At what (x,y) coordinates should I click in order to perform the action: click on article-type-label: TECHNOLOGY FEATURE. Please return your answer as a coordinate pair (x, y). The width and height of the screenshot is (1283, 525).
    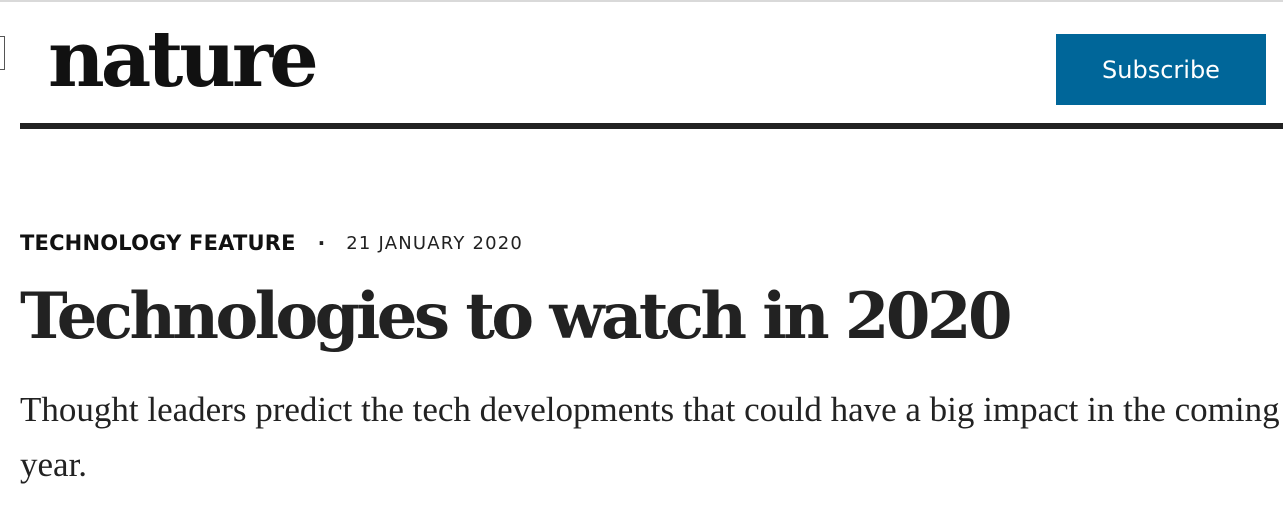
    Looking at the image, I should click on (158, 243).